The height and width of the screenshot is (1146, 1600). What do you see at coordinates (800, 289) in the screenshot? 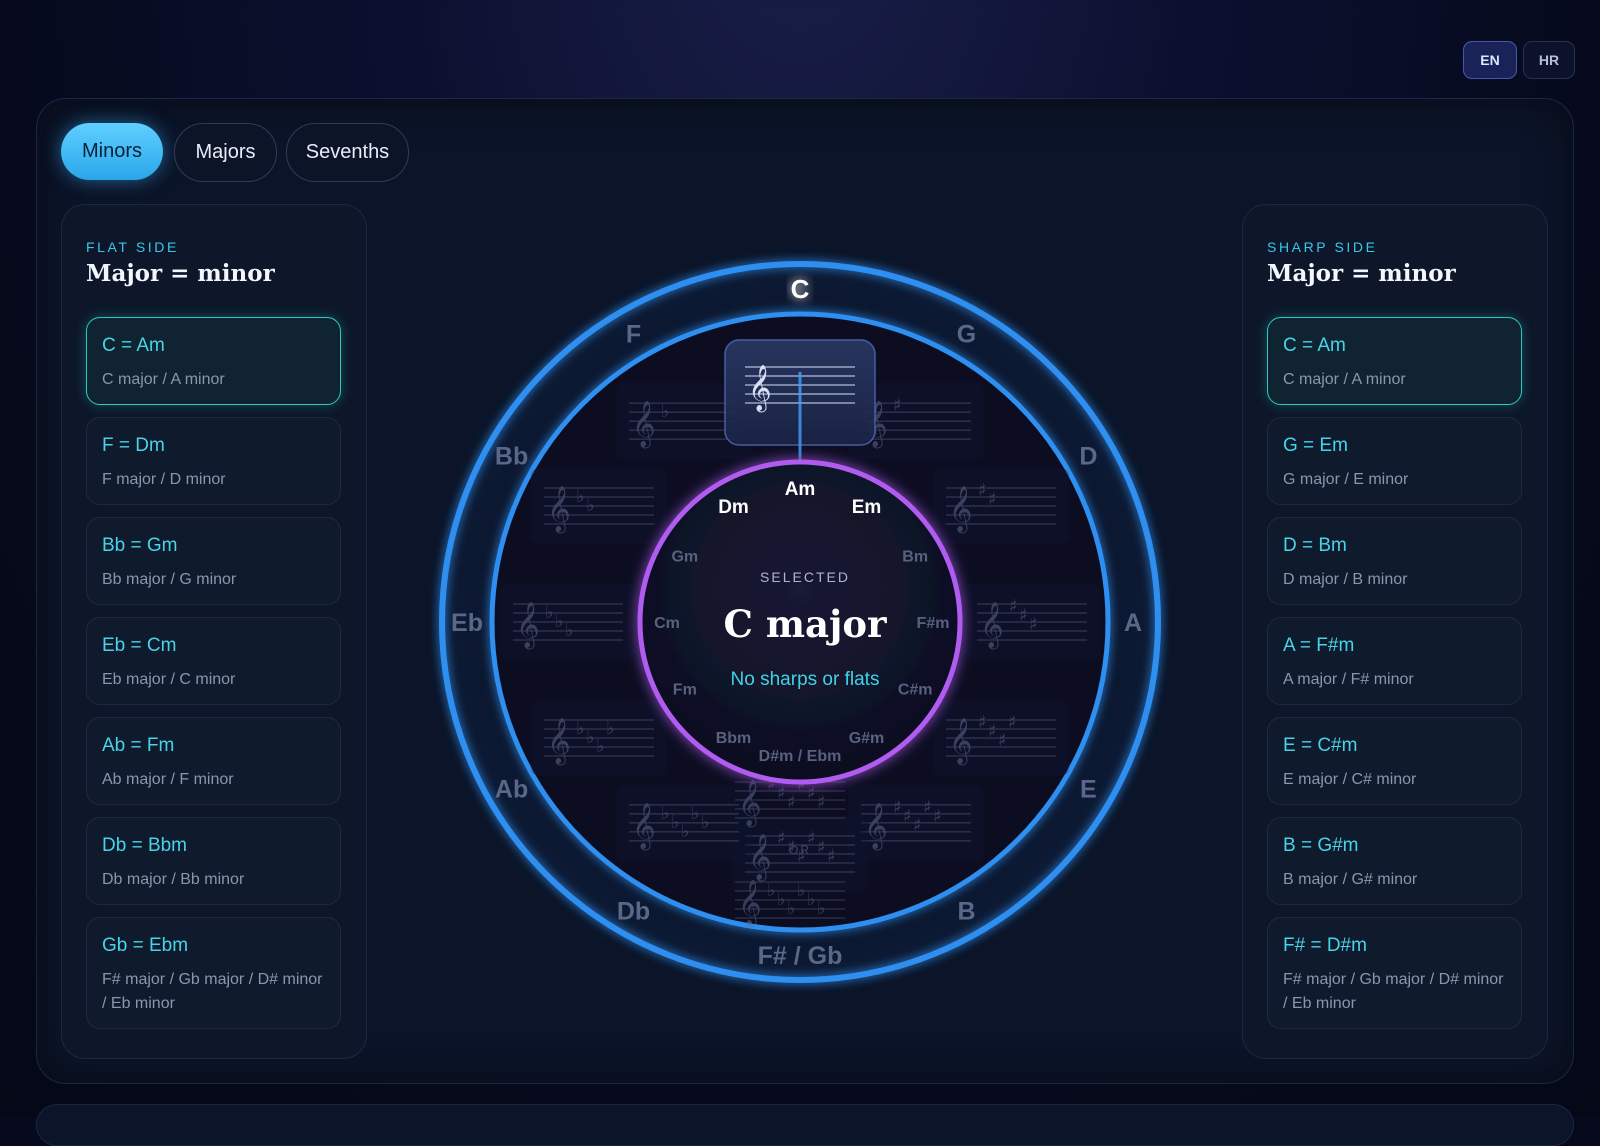
I see `major-label-c: C` at bounding box center [800, 289].